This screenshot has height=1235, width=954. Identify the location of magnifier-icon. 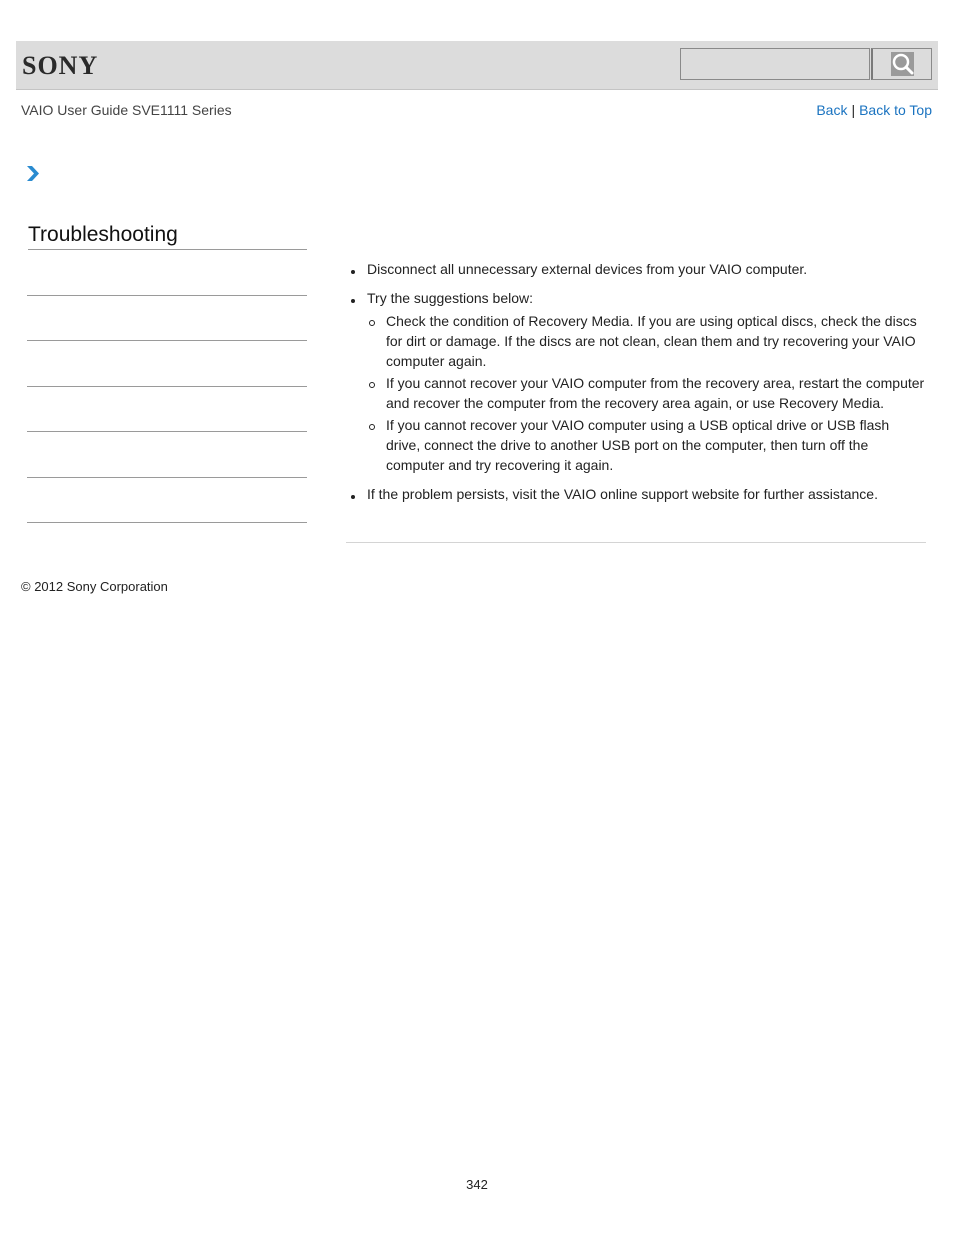
(902, 64).